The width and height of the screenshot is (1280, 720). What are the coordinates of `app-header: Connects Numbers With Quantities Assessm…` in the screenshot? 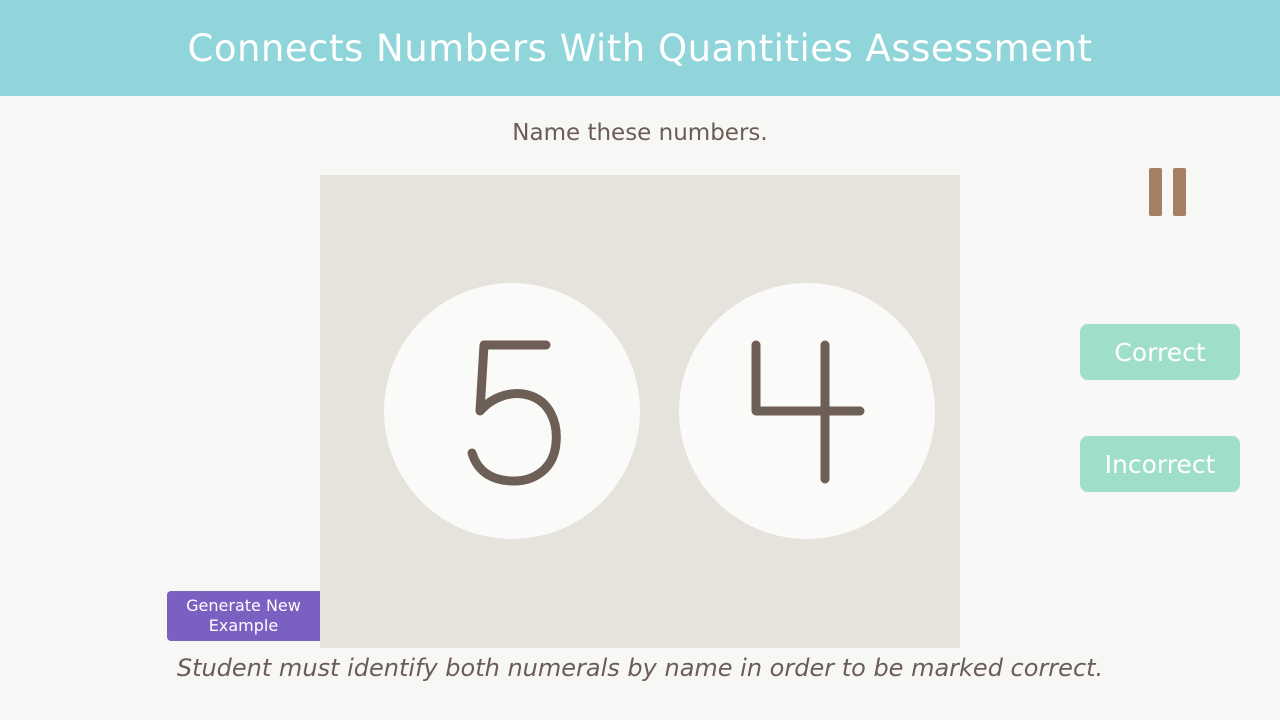 It's located at (640, 48).